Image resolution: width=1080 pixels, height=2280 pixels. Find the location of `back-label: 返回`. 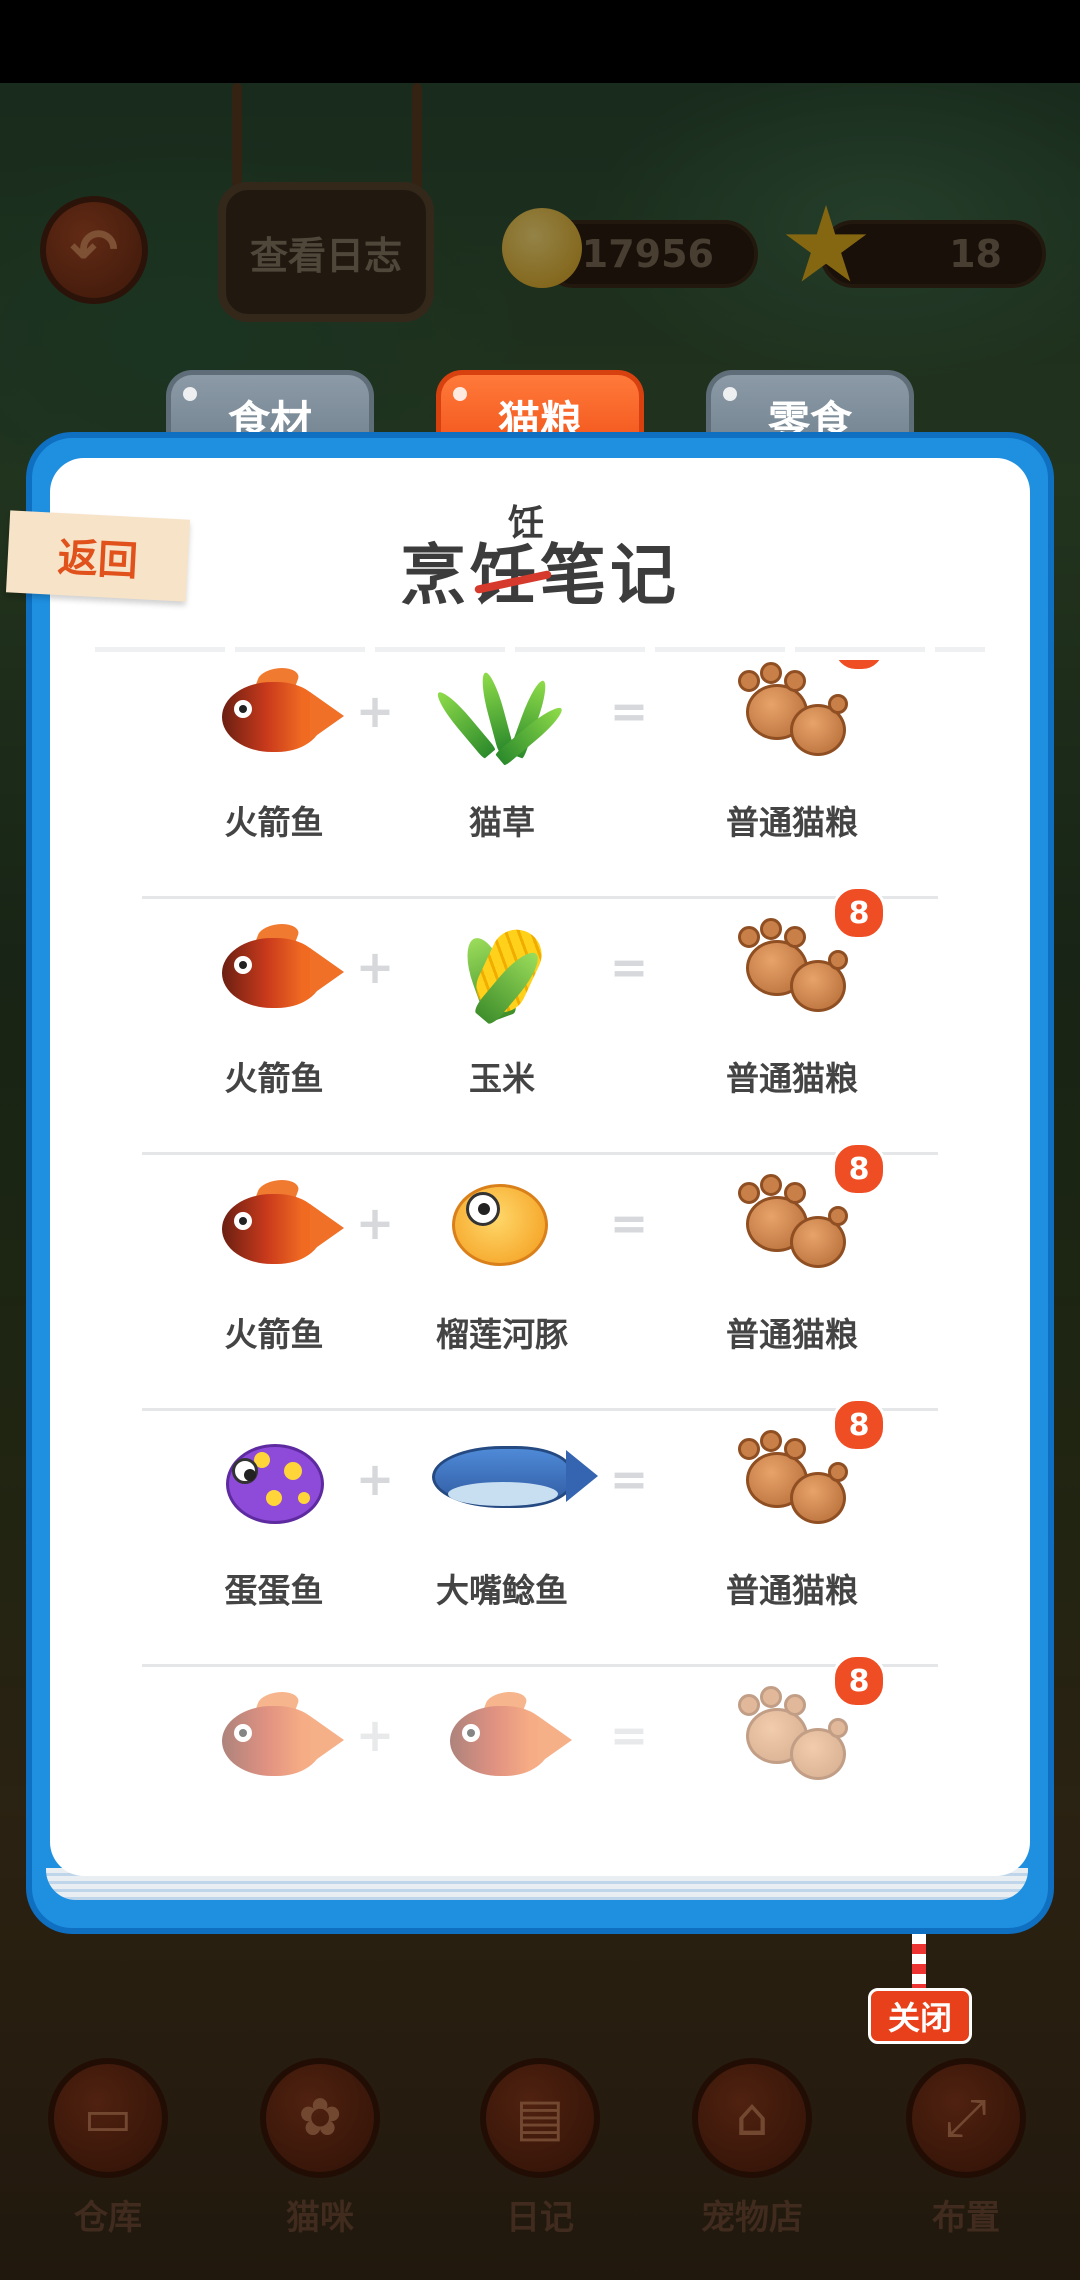

back-label: 返回 is located at coordinates (97, 560).